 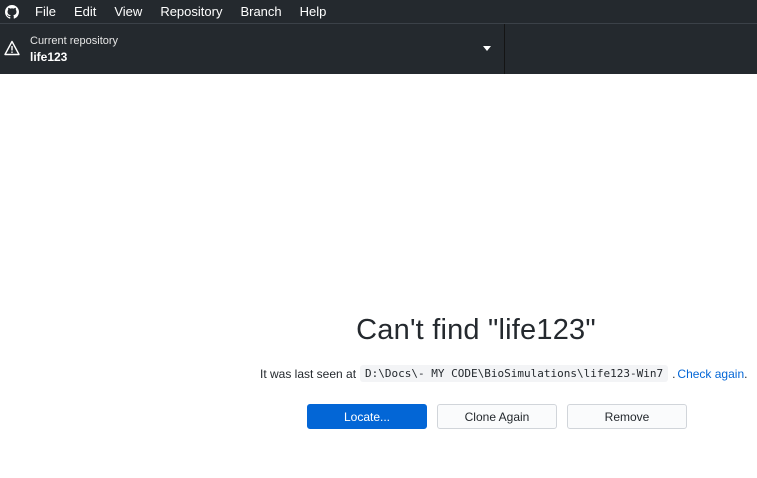 What do you see at coordinates (260, 11) in the screenshot?
I see `menu-branch: Branch` at bounding box center [260, 11].